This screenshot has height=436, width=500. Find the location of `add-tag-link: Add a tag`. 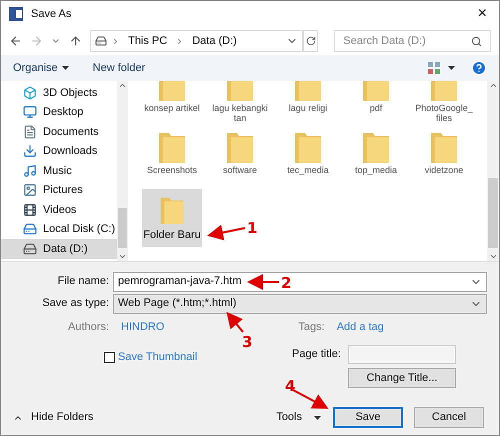

add-tag-link: Add a tag is located at coordinates (360, 327).